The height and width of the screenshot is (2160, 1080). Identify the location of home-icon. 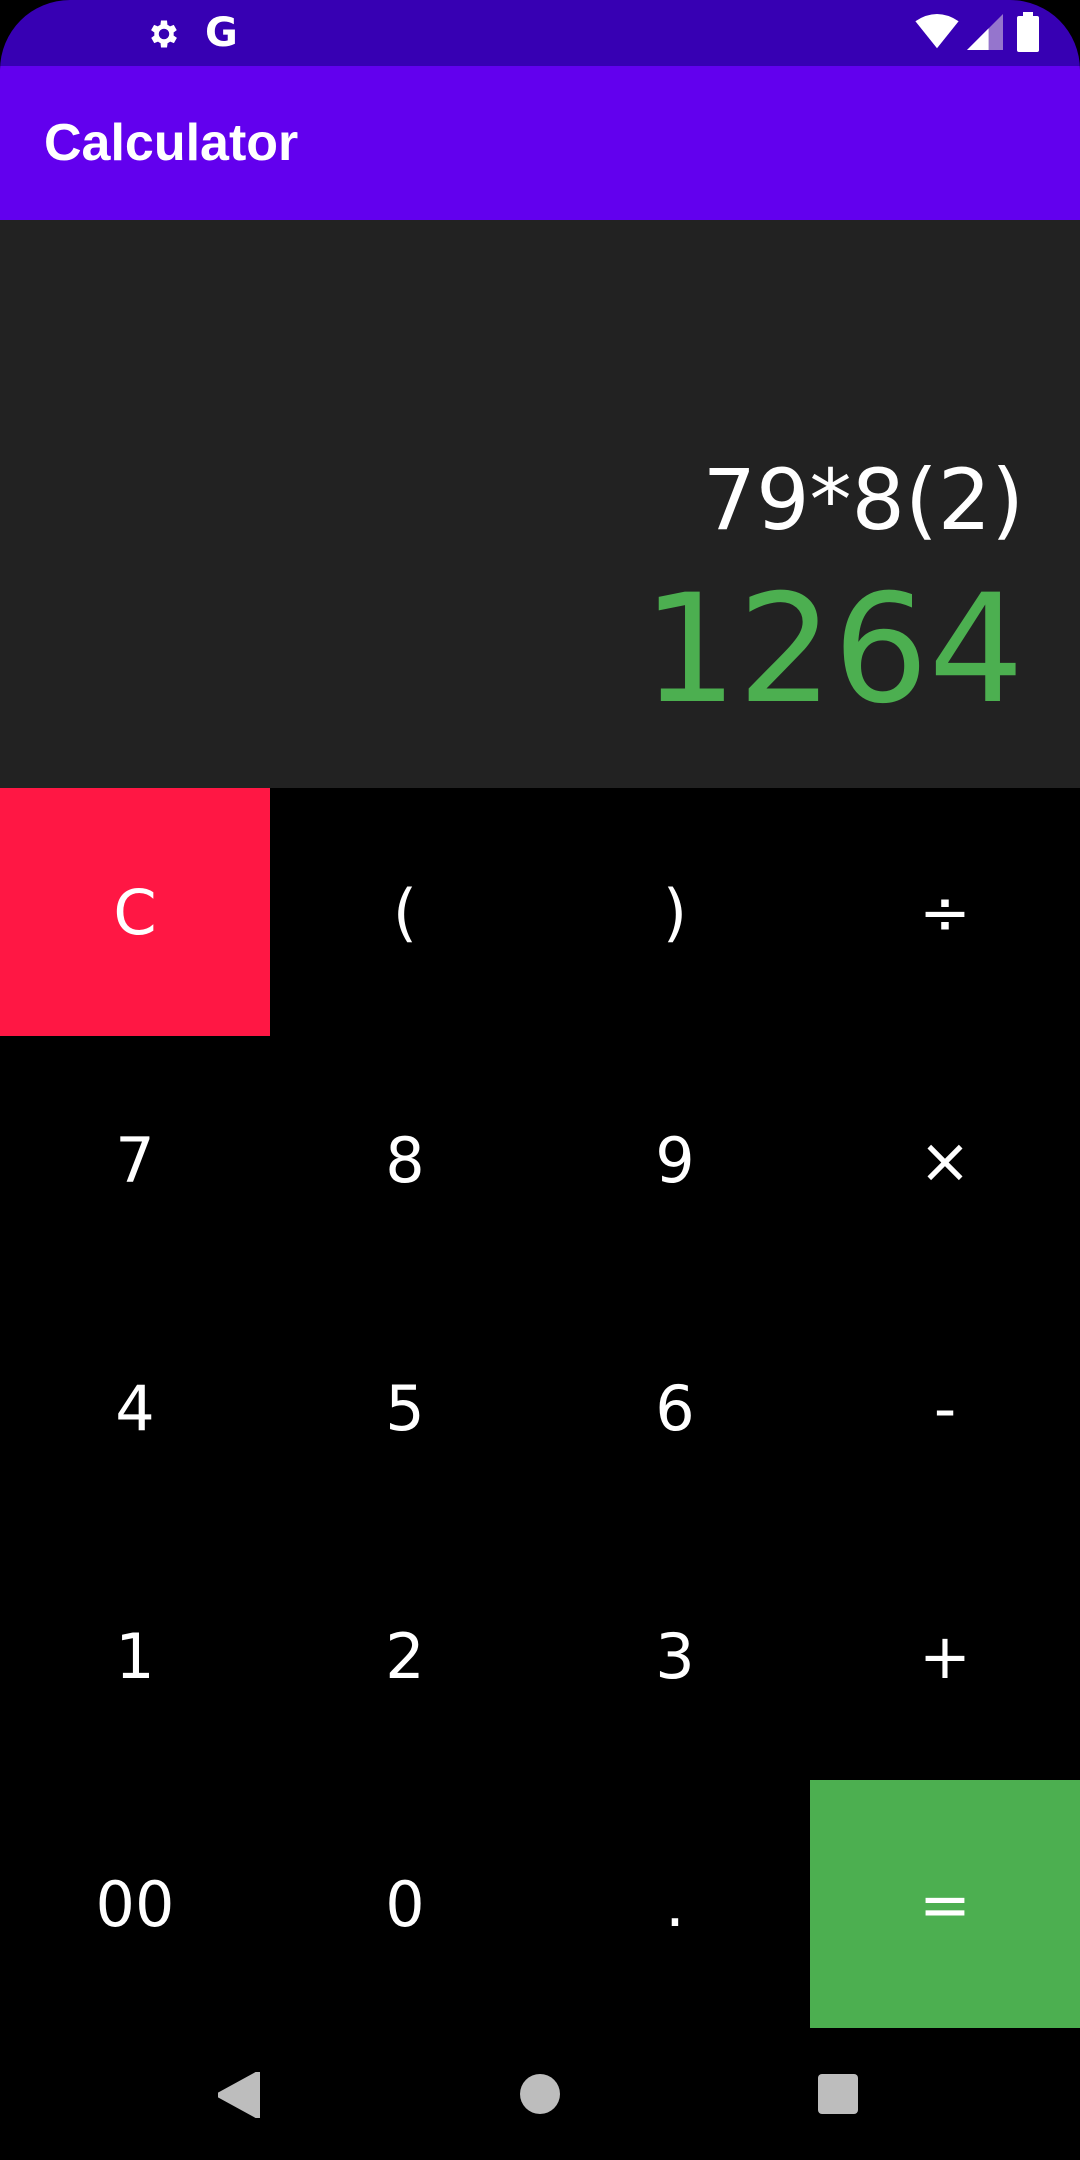
(540, 2094).